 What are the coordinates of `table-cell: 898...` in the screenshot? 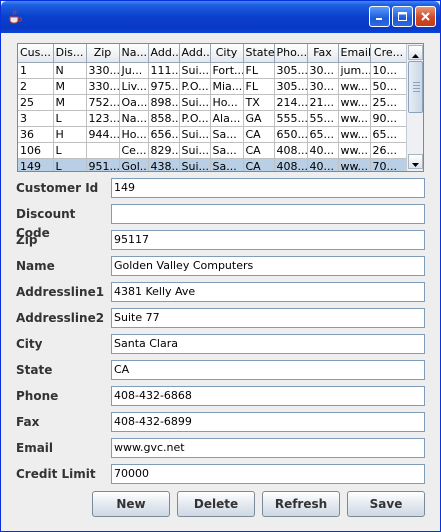 It's located at (164, 102).